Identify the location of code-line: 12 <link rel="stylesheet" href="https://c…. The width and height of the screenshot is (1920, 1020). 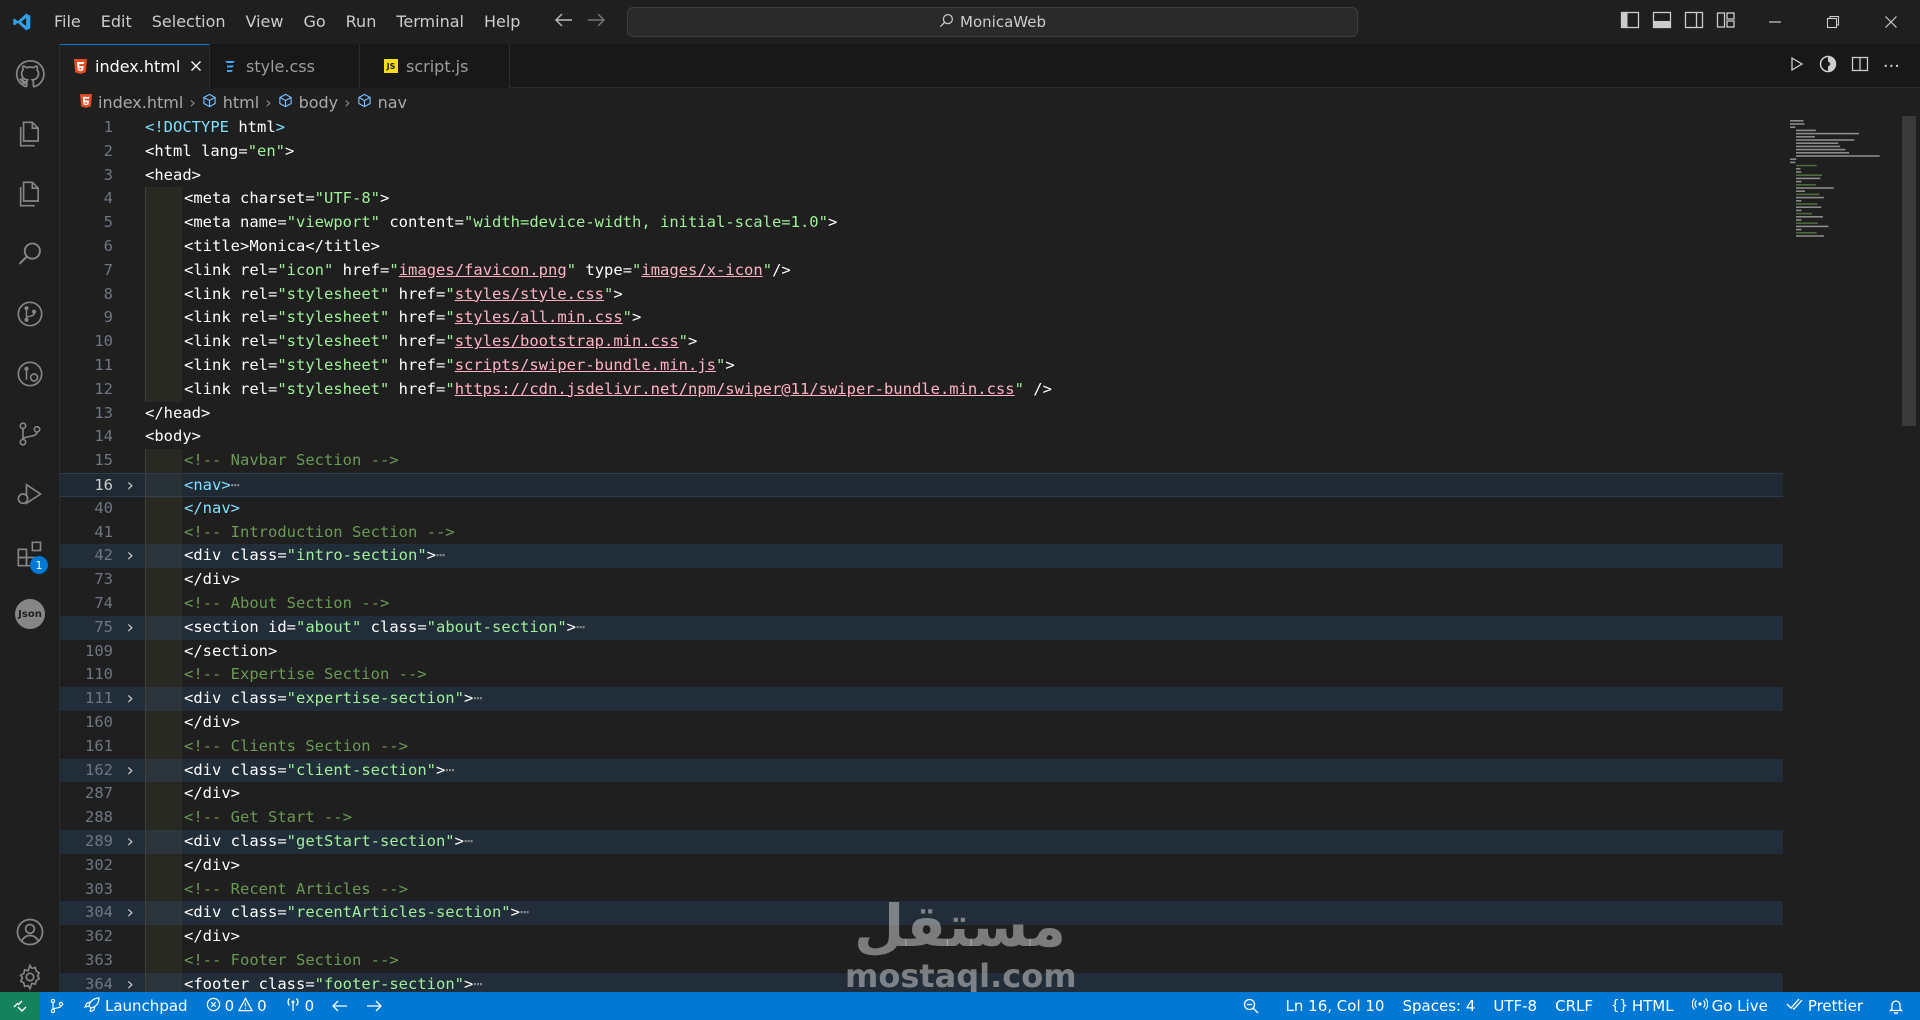
(921, 389).